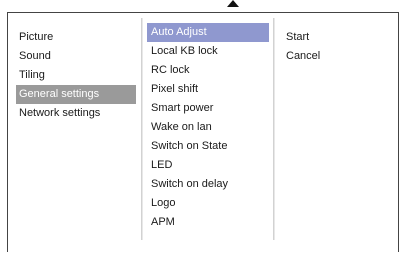  What do you see at coordinates (76, 56) in the screenshot?
I see `main-menu-item-sound: Sound` at bounding box center [76, 56].